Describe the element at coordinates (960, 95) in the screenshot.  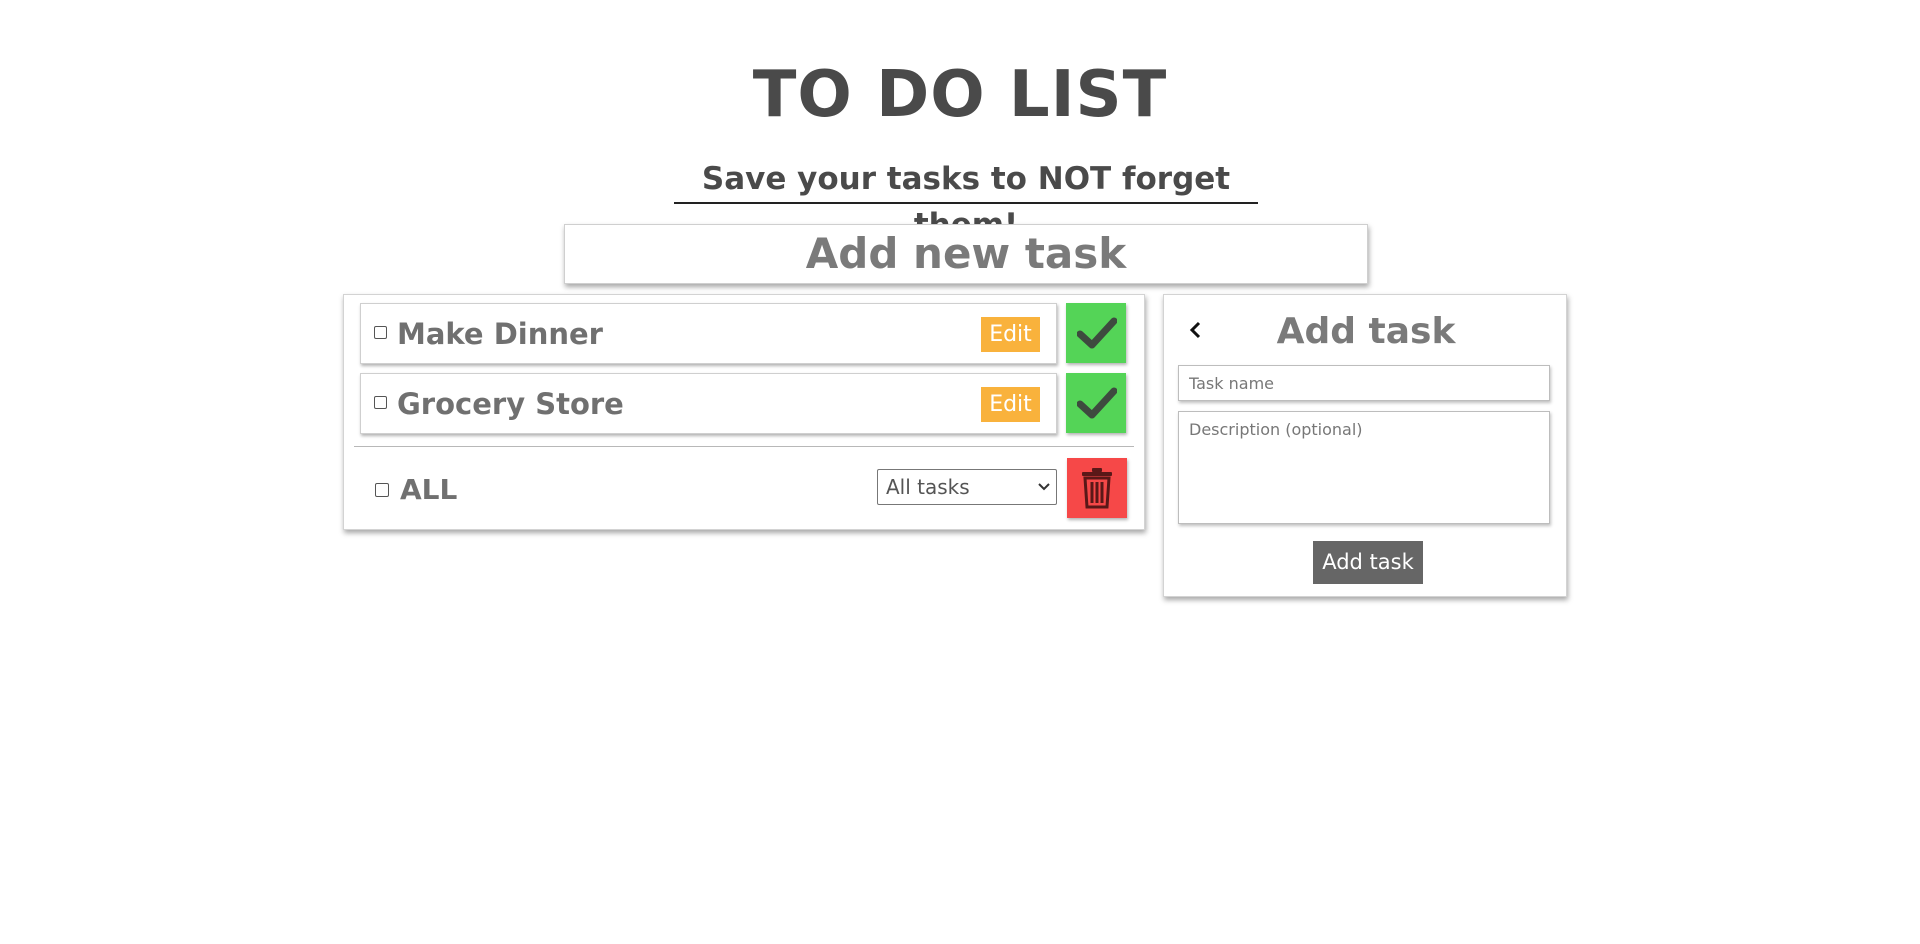
I see `page-title: TO DO LIST` at that location.